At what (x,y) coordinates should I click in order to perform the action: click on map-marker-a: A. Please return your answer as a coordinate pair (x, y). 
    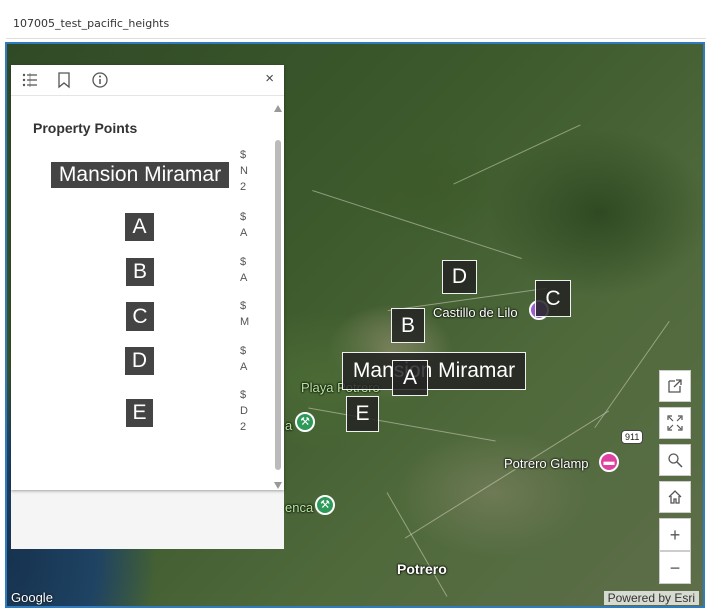
    Looking at the image, I should click on (410, 378).